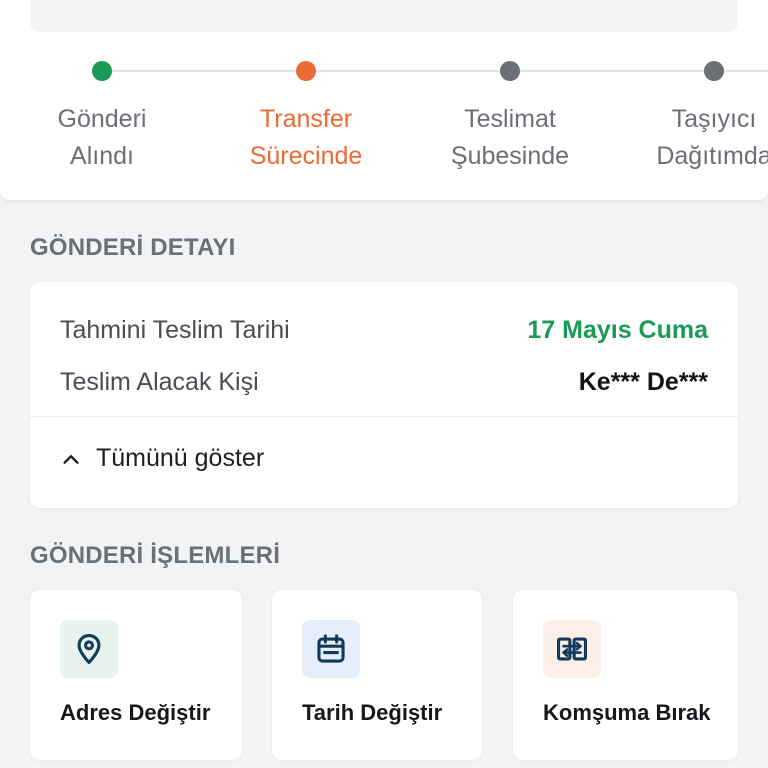 The width and height of the screenshot is (768, 768). Describe the element at coordinates (71, 459) in the screenshot. I see `chevron-up-icon` at that location.